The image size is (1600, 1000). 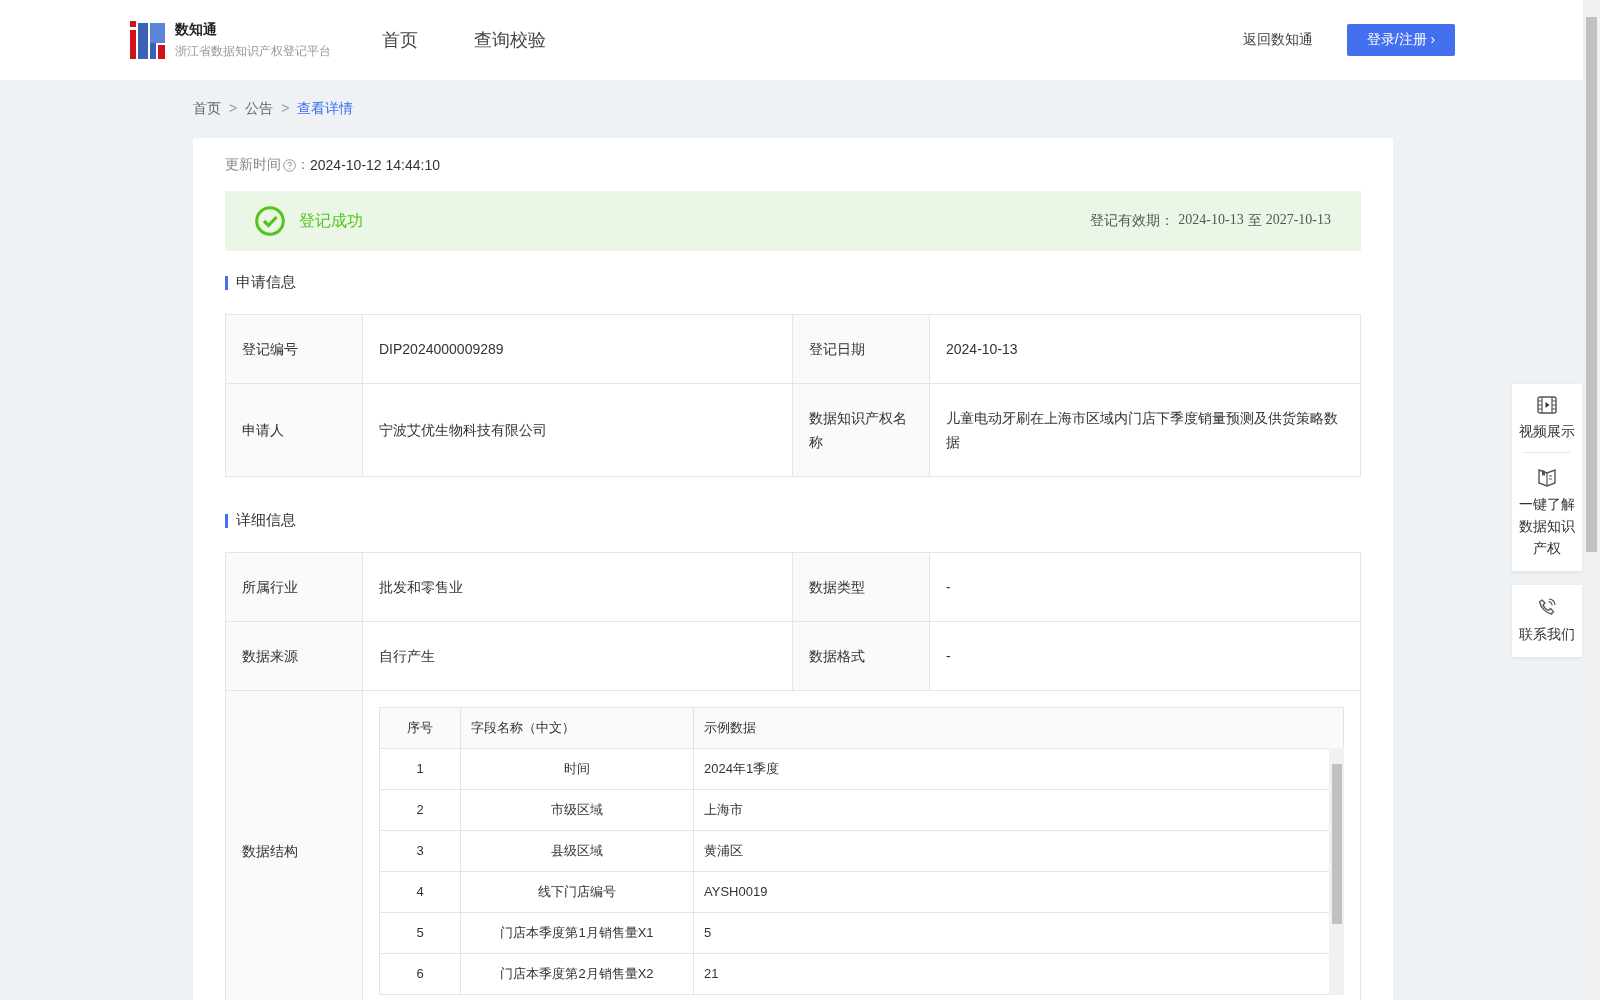 I want to click on column-header: 示例数据, so click(x=1018, y=728).